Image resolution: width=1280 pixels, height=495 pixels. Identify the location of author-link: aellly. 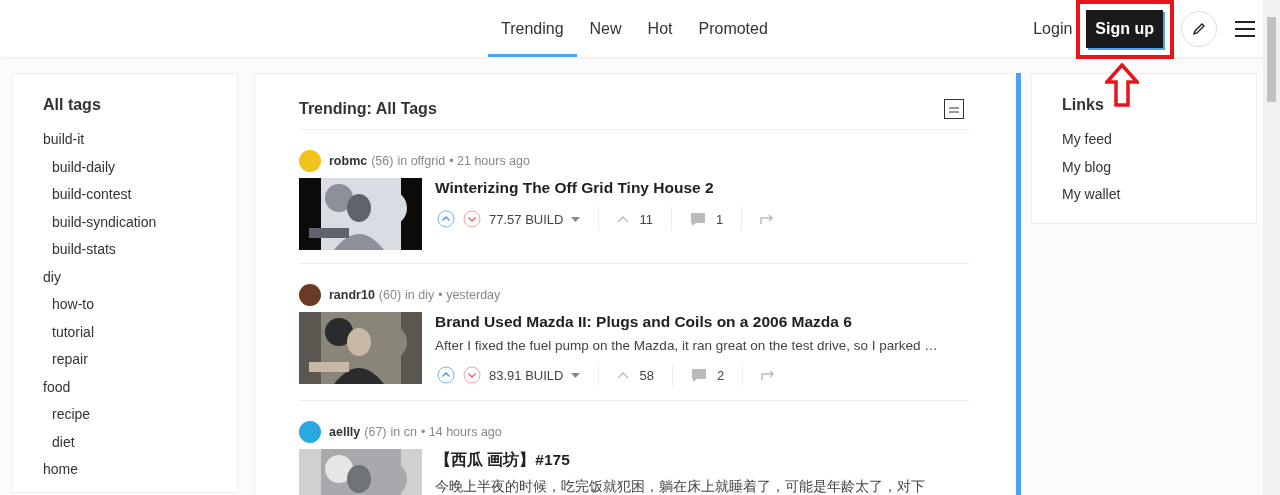
(345, 432).